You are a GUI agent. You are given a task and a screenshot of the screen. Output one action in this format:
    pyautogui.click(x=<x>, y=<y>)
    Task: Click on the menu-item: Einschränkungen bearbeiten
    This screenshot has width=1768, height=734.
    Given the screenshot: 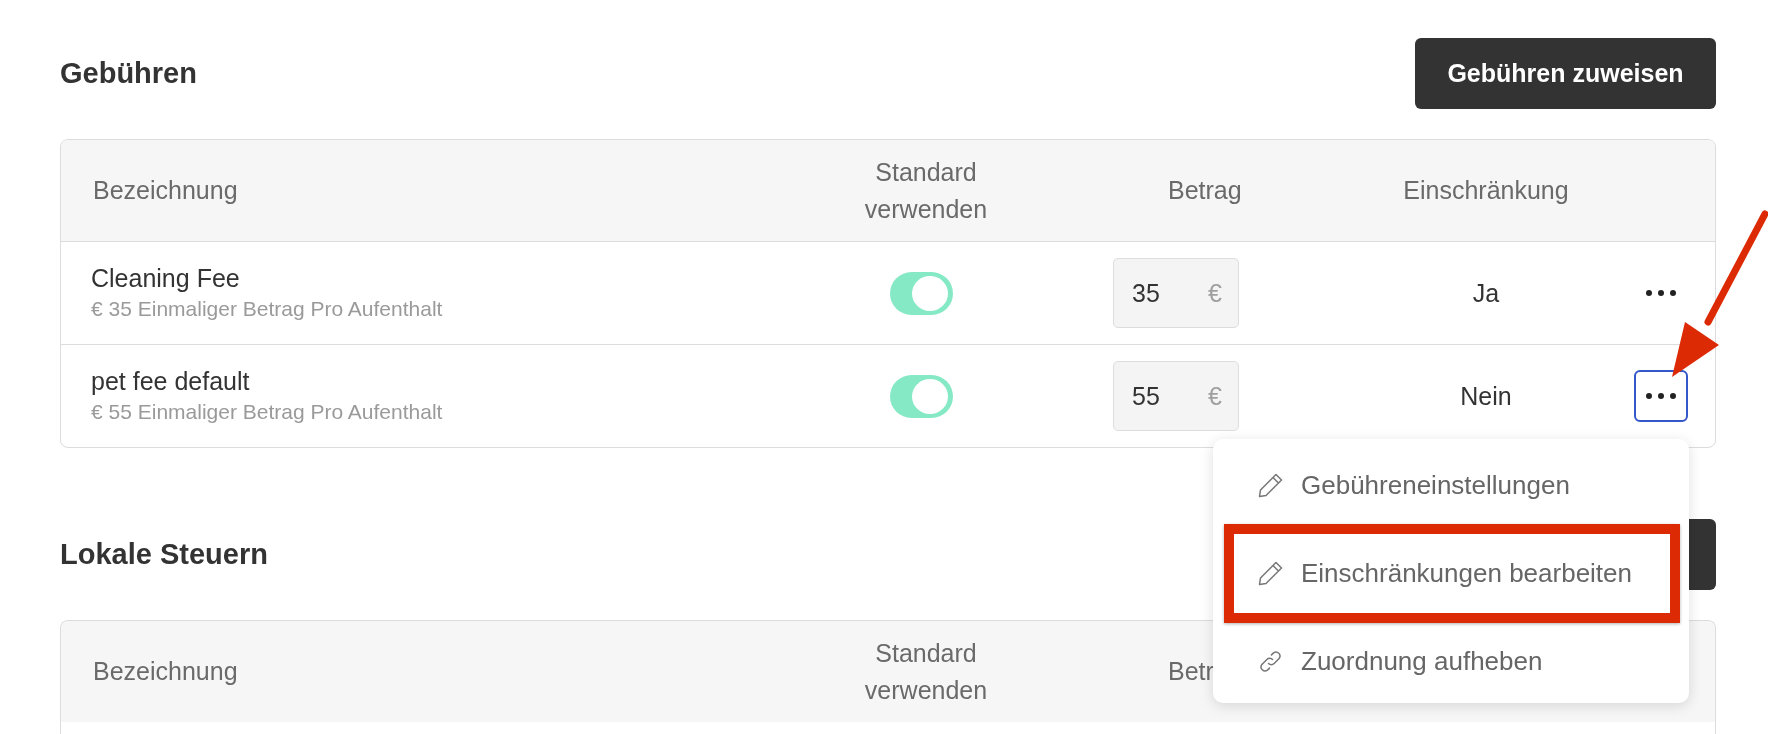 What is the action you would take?
    pyautogui.click(x=1451, y=573)
    